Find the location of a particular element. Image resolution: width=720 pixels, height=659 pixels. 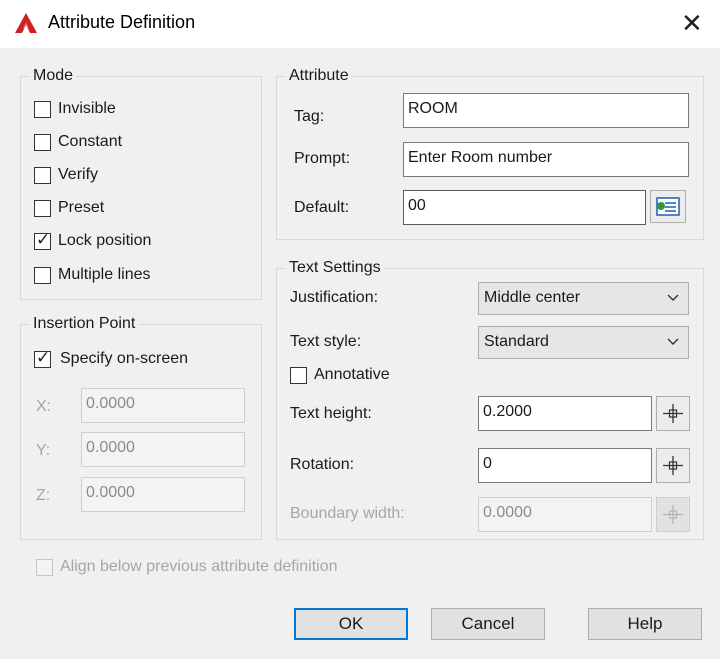

annotative-label: Annotative is located at coordinates (352, 374).